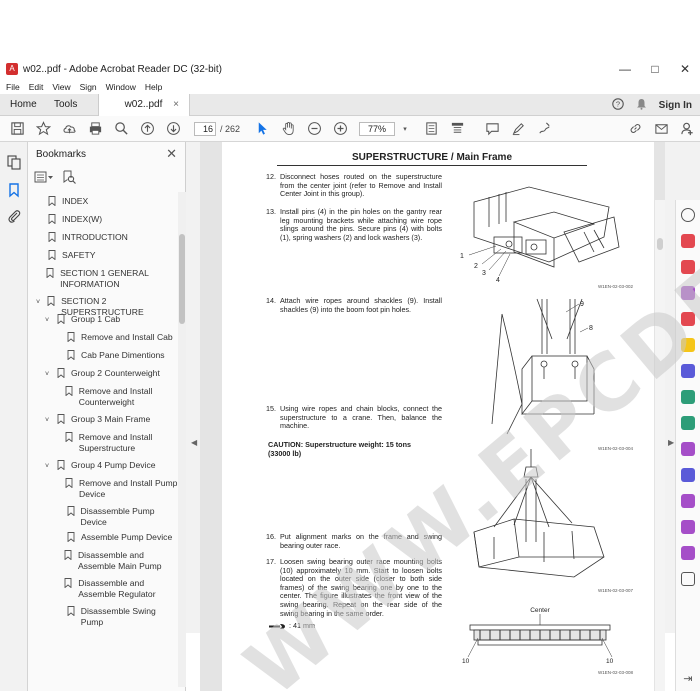  Describe the element at coordinates (688, 553) in the screenshot. I see `certificates-icon` at that location.